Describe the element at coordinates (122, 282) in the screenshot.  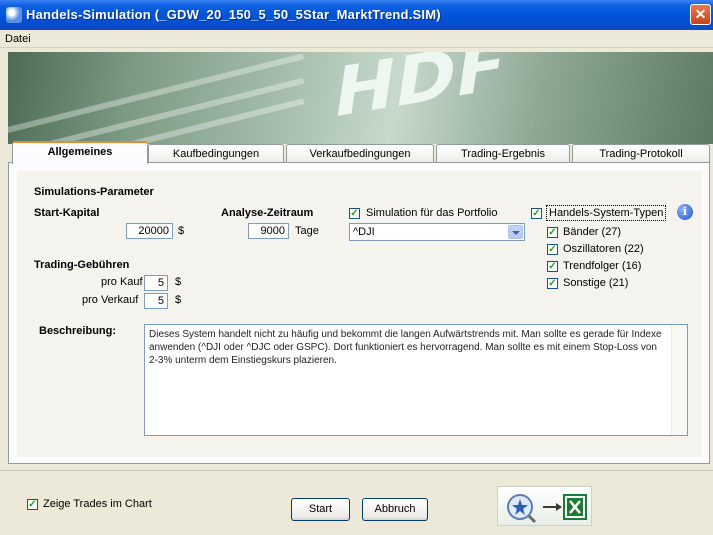
I see `fee-buy-label: pro Kauf` at that location.